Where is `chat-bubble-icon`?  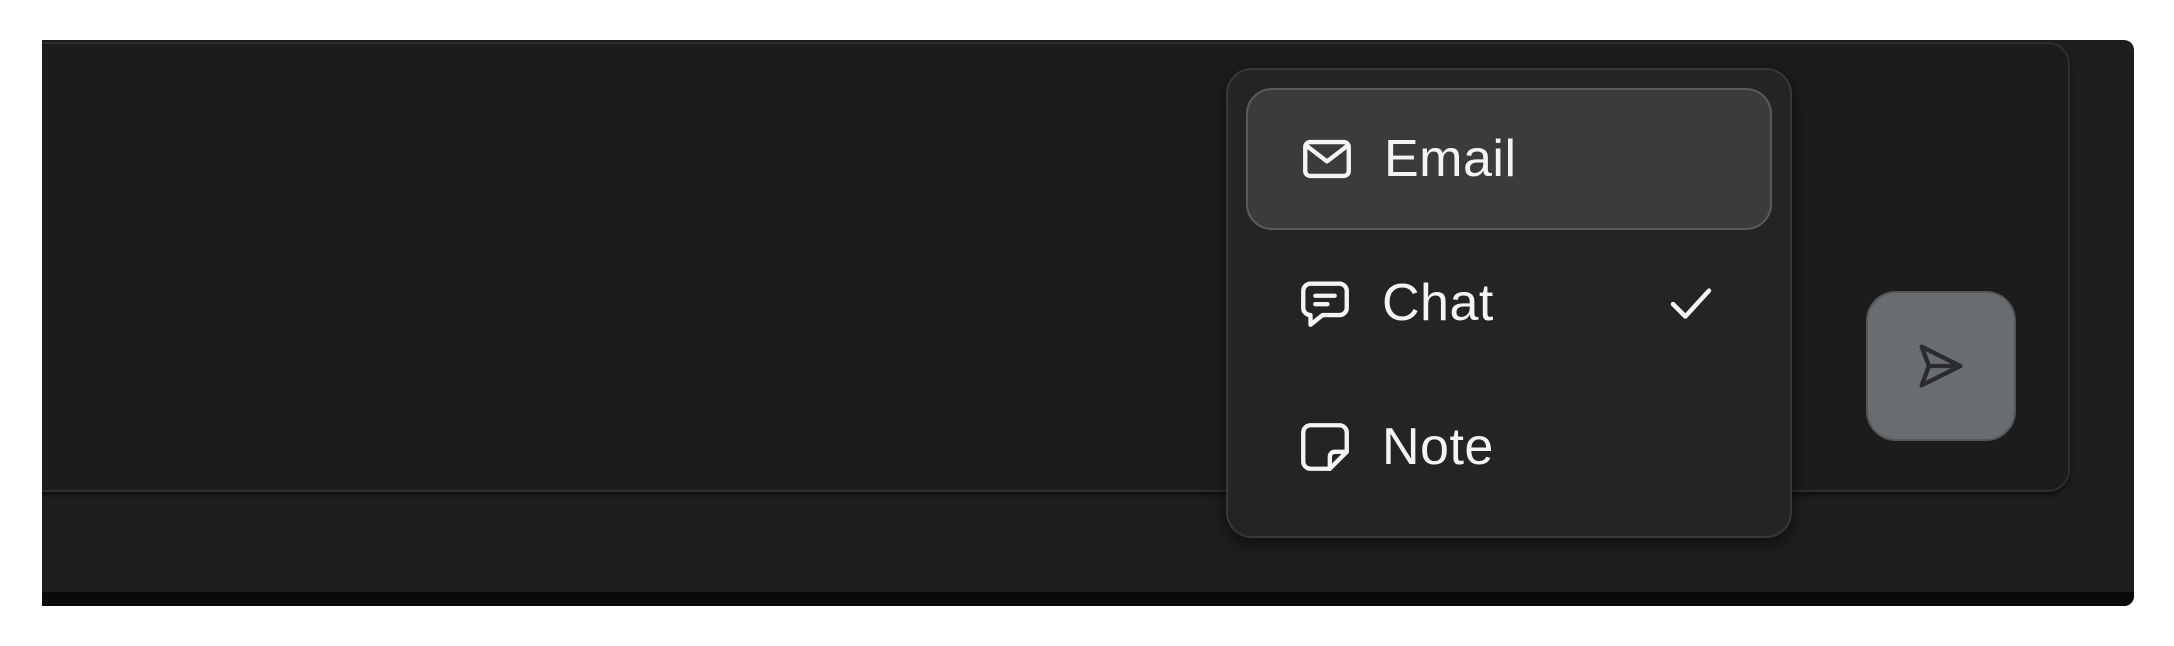 chat-bubble-icon is located at coordinates (1325, 303).